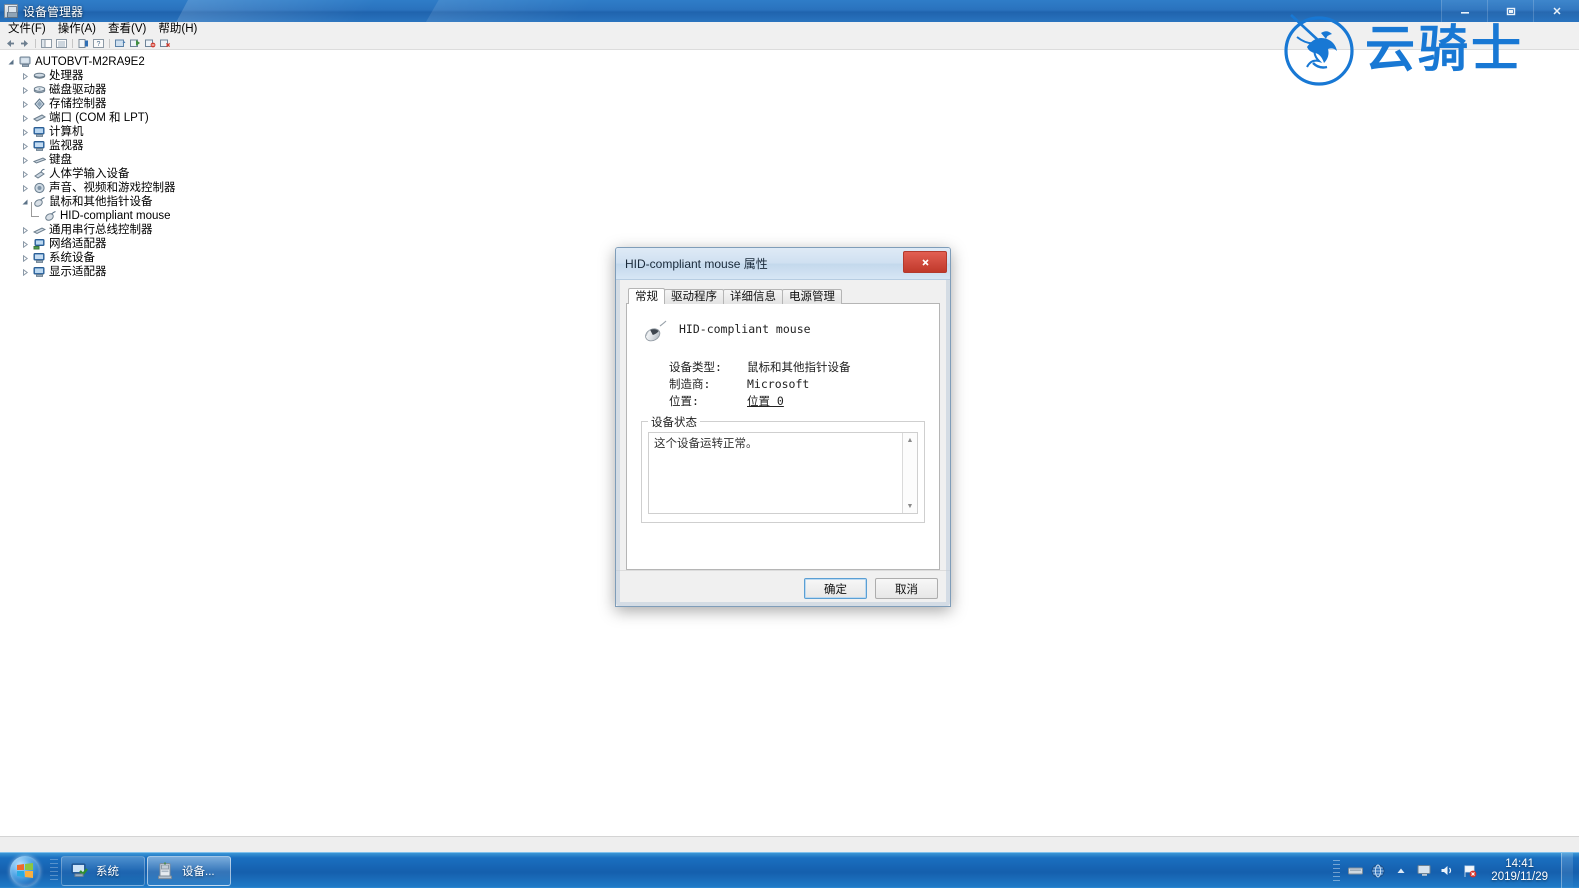 This screenshot has height=888, width=1579. I want to click on tree-item-mice: 鼠标和其他指针设备, so click(792, 202).